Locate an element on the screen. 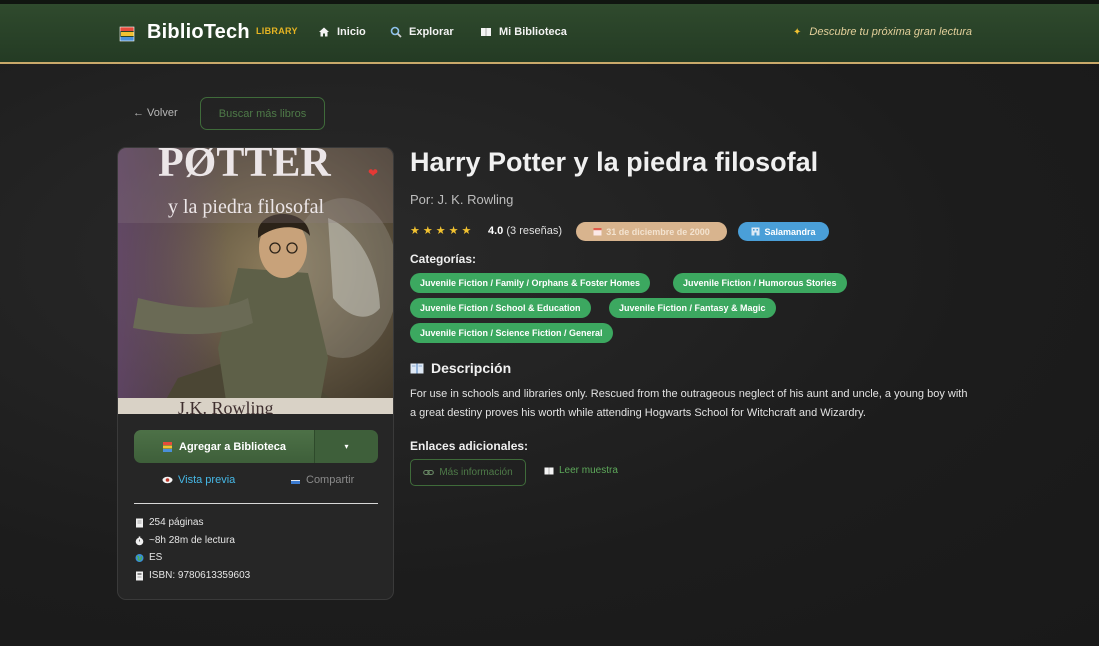  meta-isbn-text: ISBN: 9780613359603 is located at coordinates (200, 575).